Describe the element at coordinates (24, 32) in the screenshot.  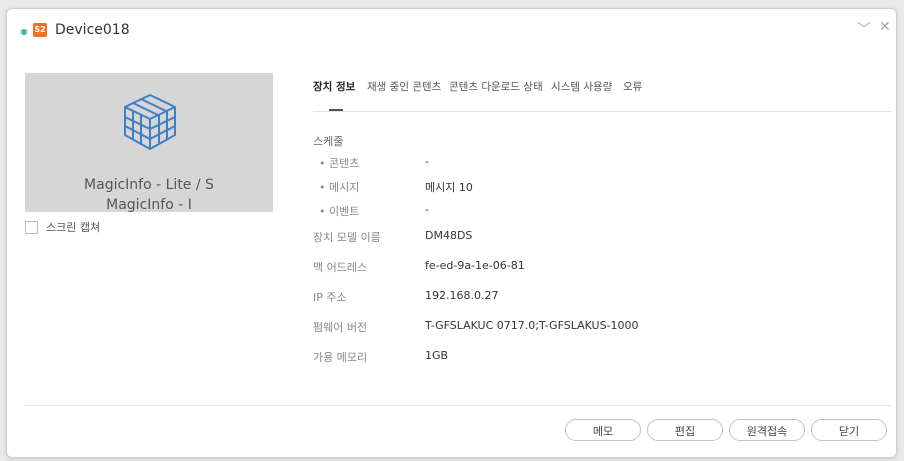
I see `status-dot` at that location.